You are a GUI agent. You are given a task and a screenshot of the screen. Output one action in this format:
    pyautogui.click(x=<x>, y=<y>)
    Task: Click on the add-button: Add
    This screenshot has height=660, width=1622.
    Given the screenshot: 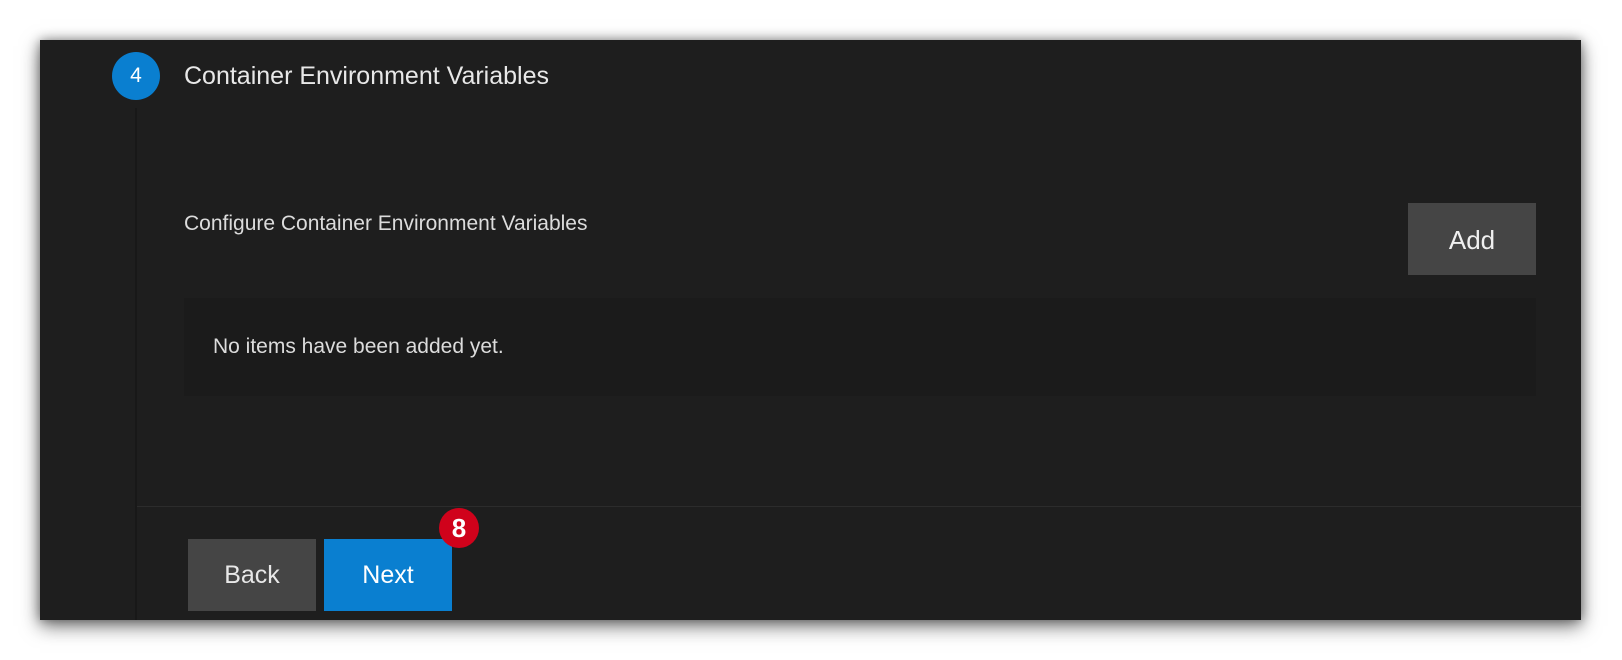 What is the action you would take?
    pyautogui.click(x=1472, y=239)
    